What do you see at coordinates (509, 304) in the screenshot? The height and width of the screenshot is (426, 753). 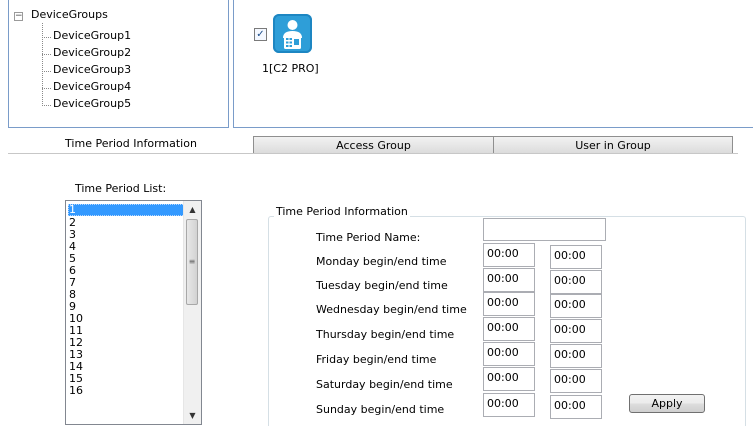 I see `wednesday-begin-input: 00:00` at bounding box center [509, 304].